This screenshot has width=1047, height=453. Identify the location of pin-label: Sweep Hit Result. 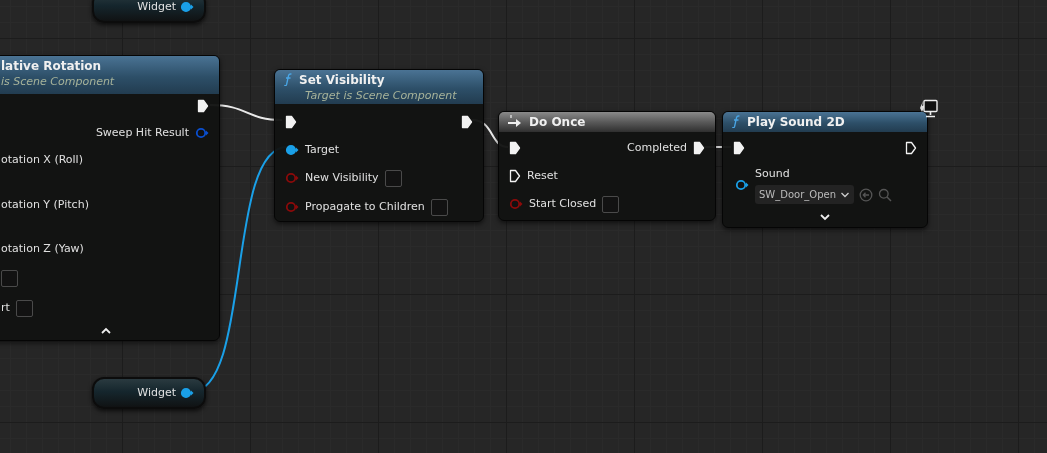
(142, 132).